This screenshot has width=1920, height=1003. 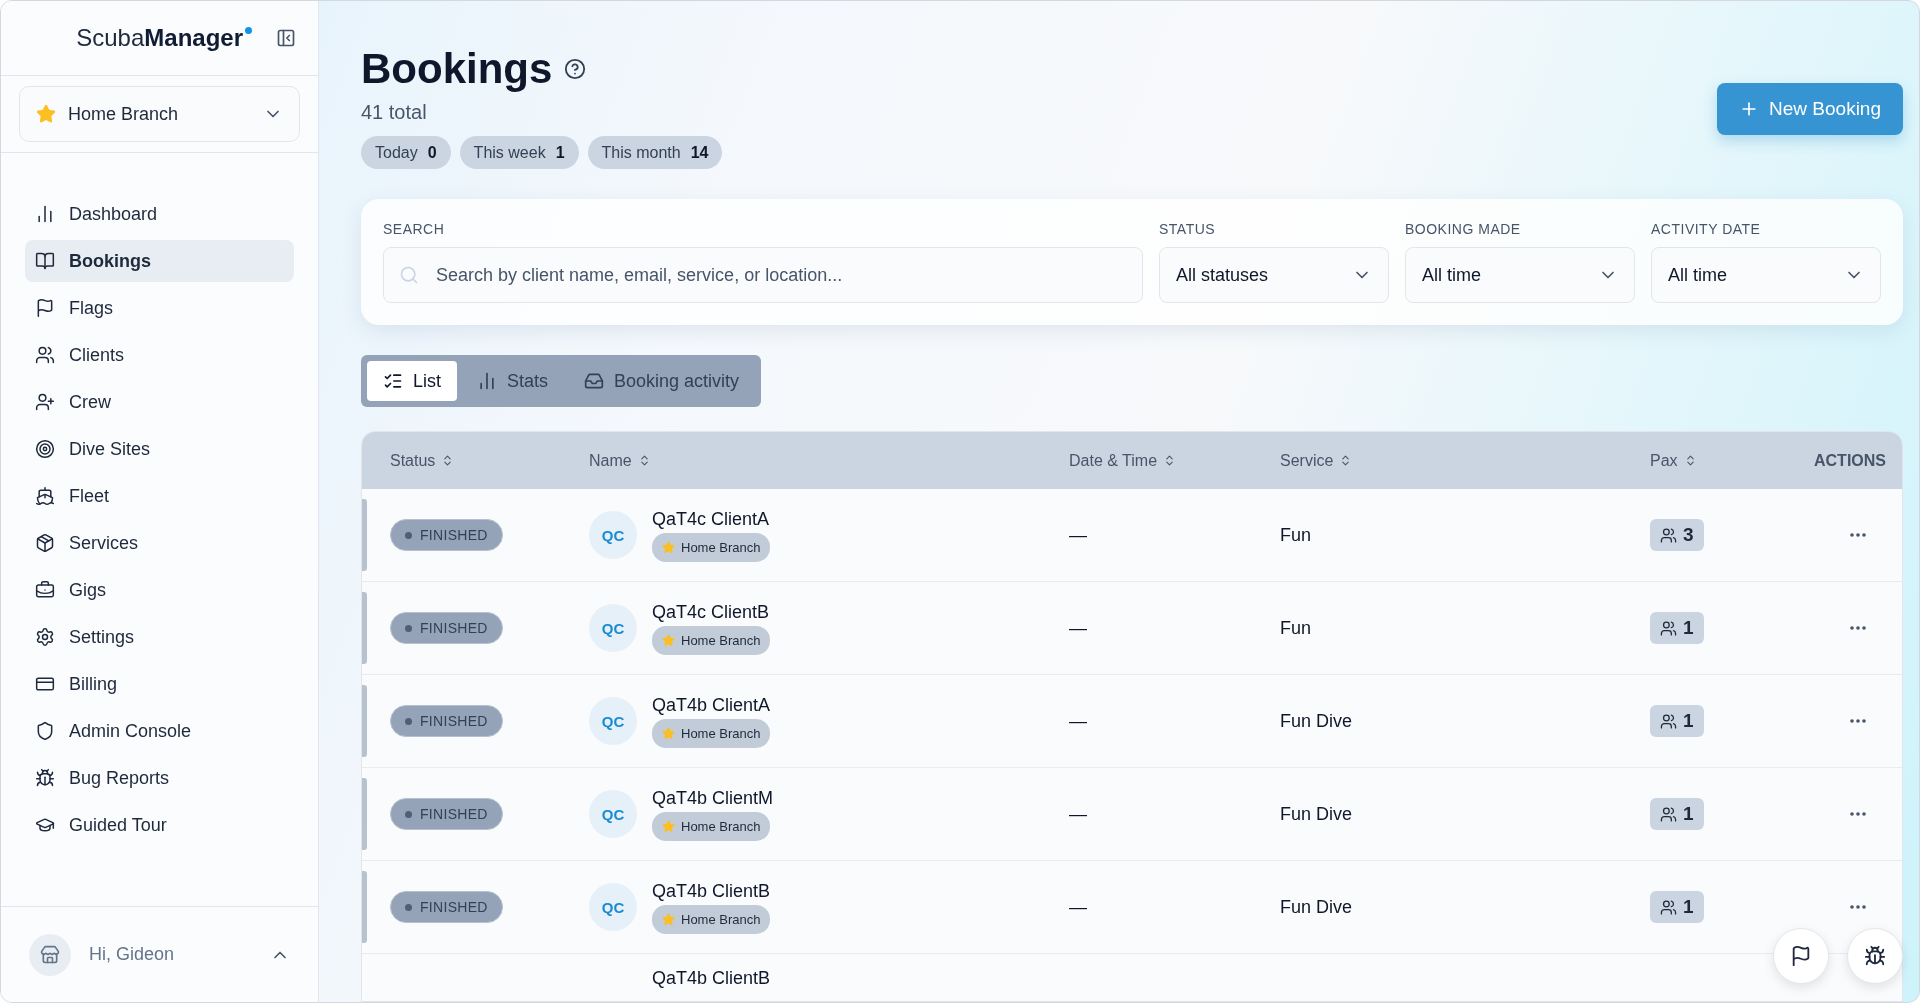 I want to click on nav-item: Clients, so click(x=159, y=355).